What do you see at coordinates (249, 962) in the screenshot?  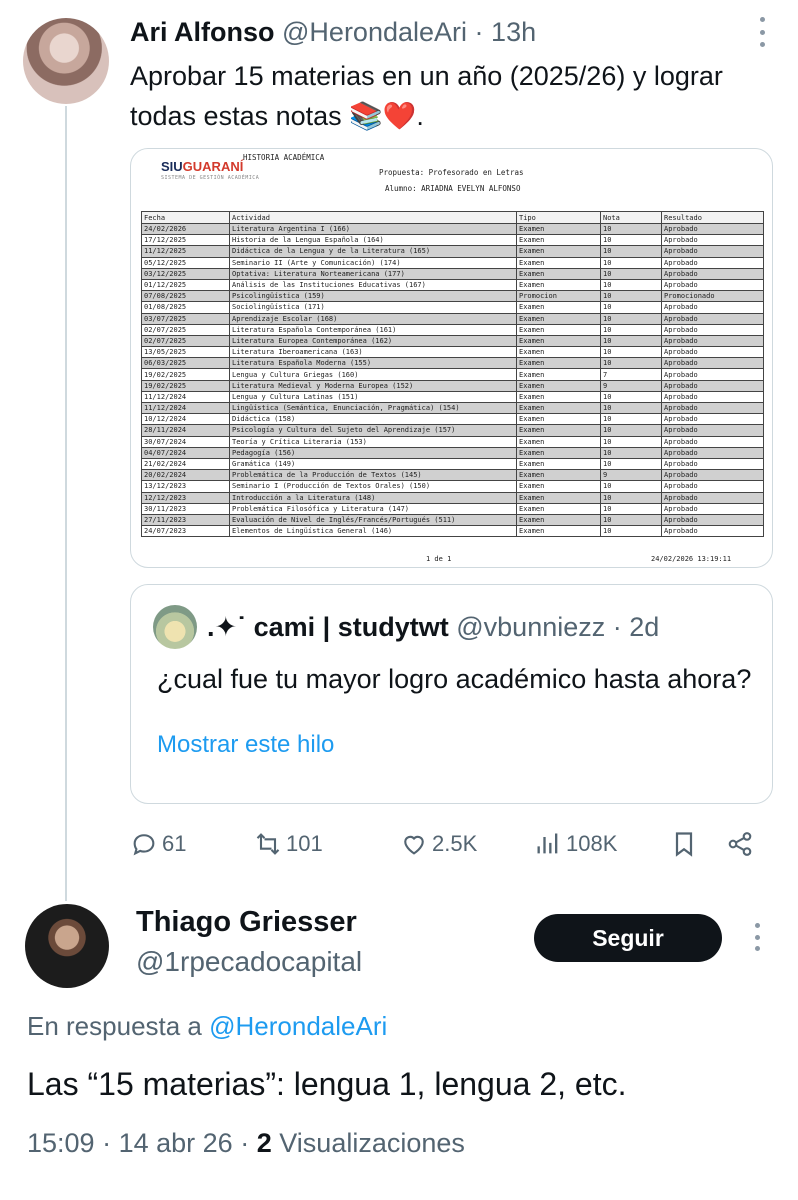 I see `reply-author-handle: @1rpecadocapital` at bounding box center [249, 962].